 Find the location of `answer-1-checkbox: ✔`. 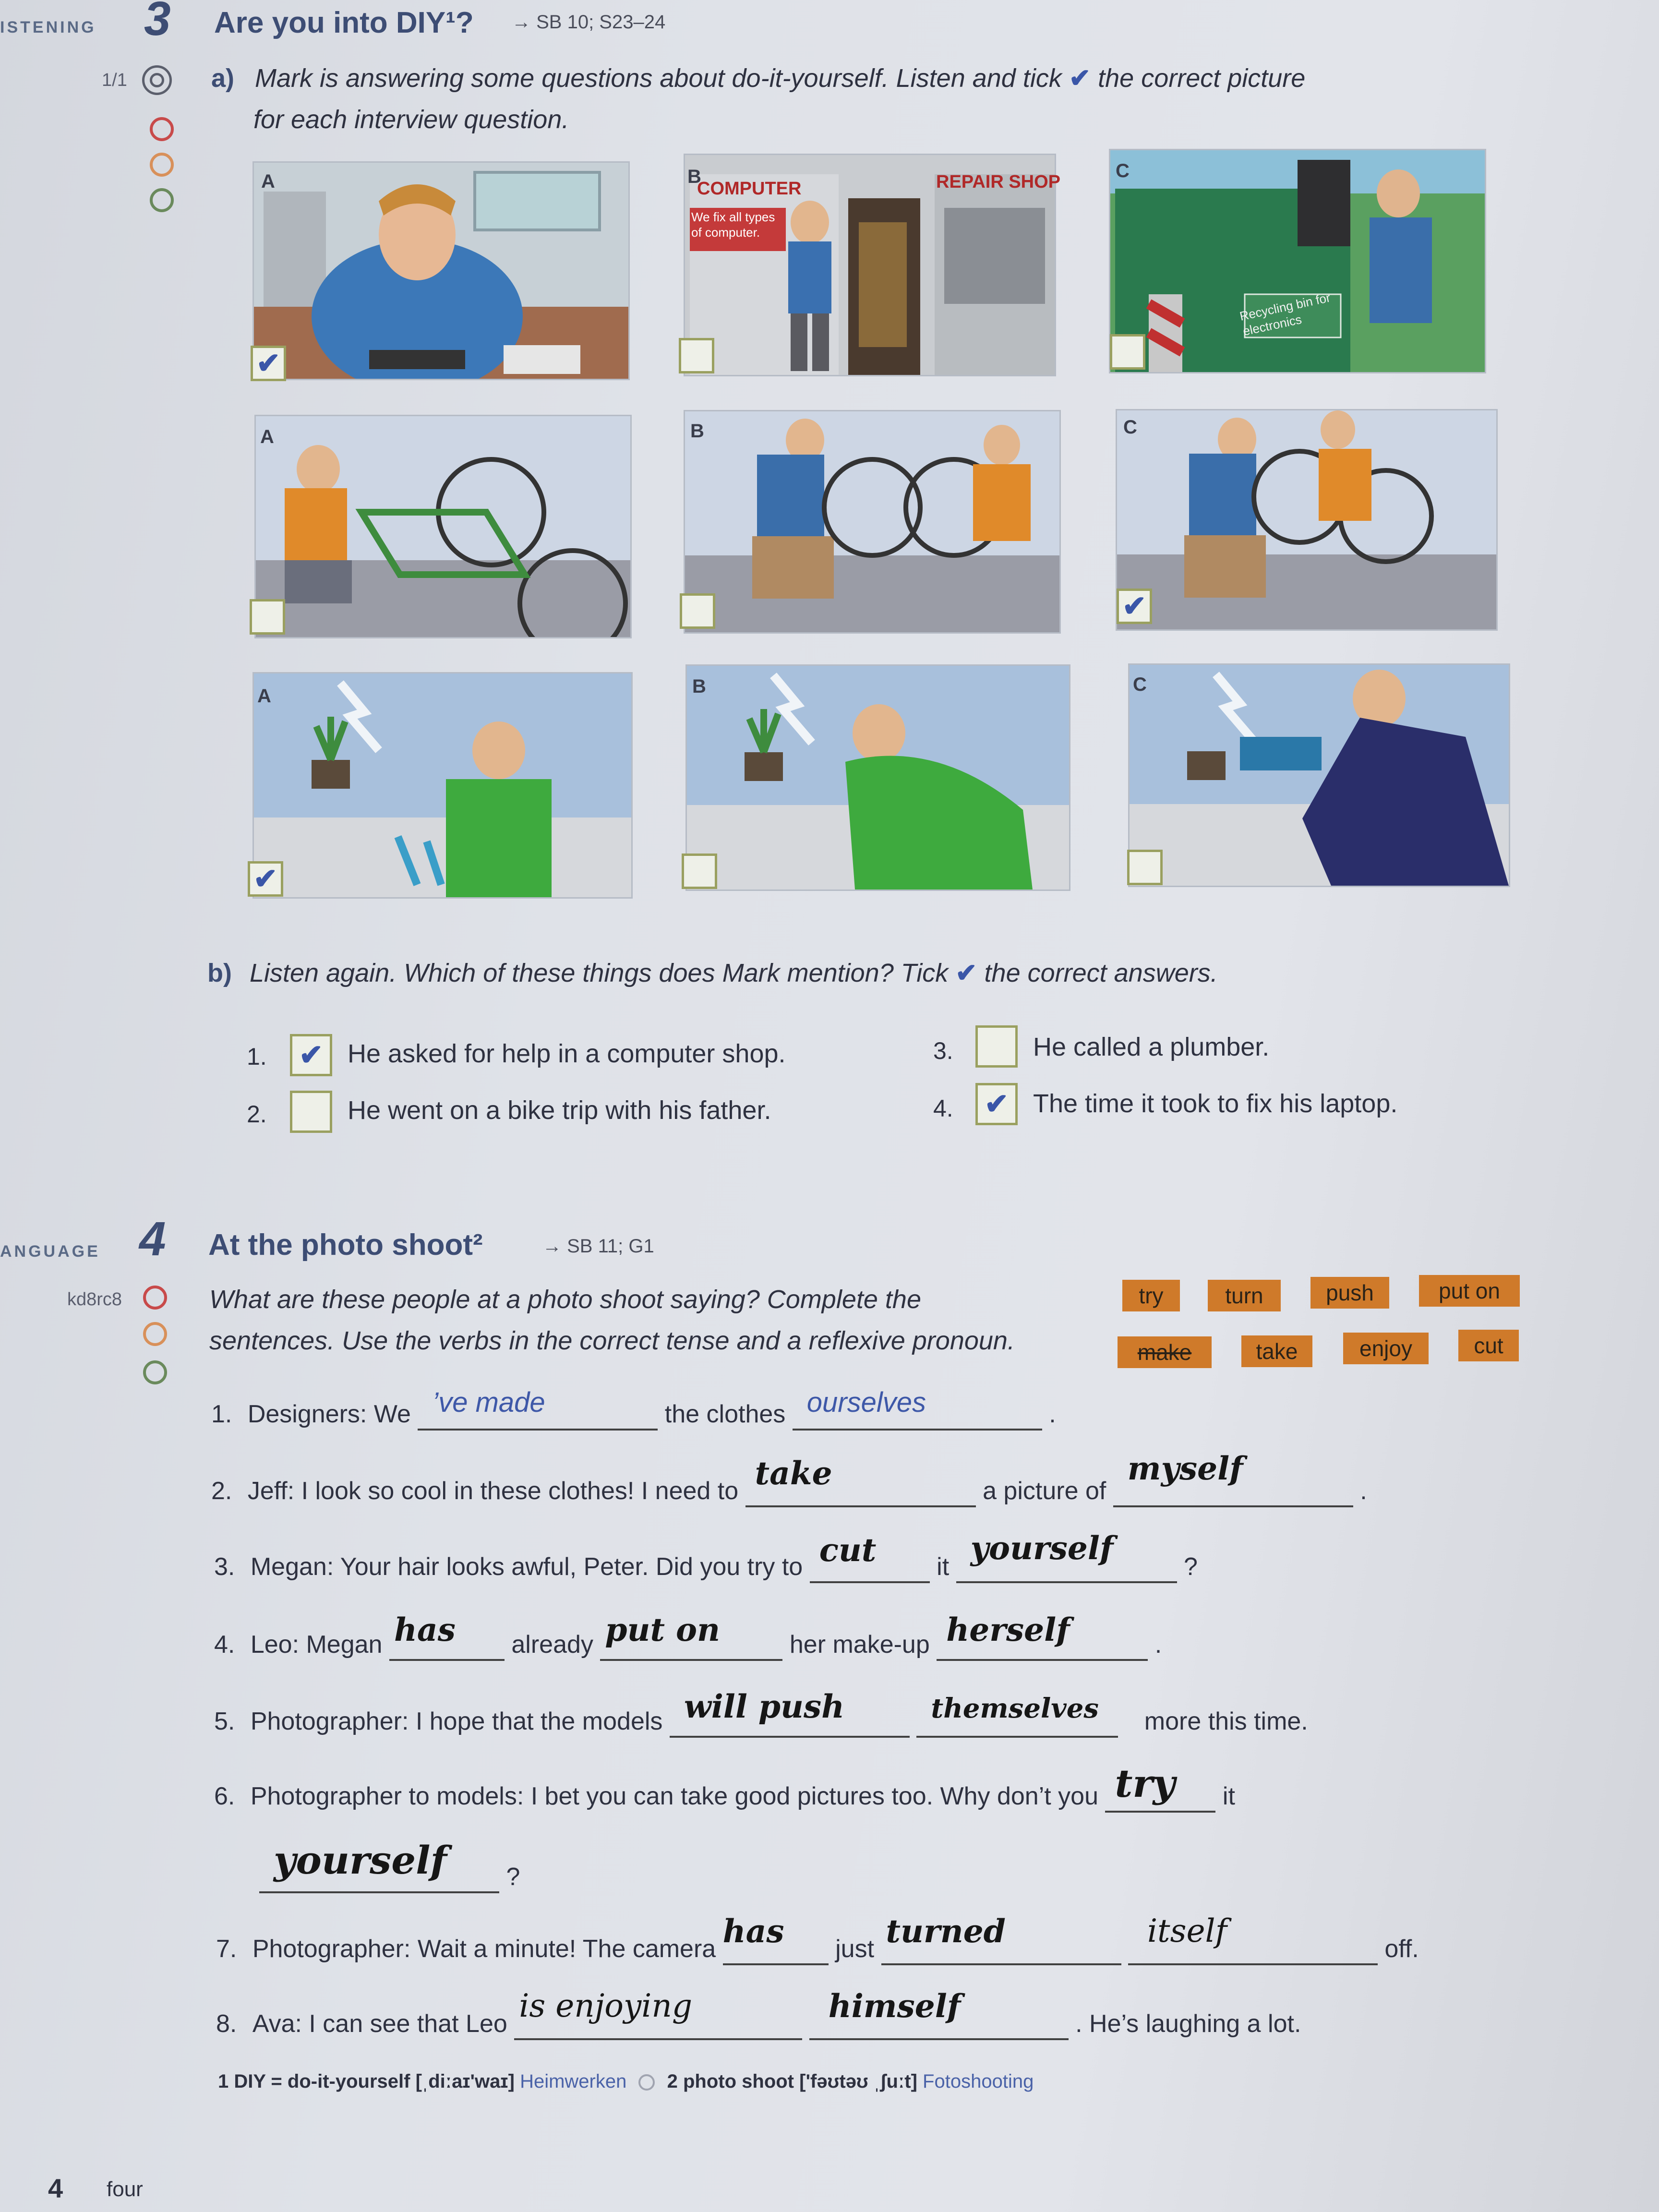

answer-1-checkbox: ✔ is located at coordinates (311, 1055).